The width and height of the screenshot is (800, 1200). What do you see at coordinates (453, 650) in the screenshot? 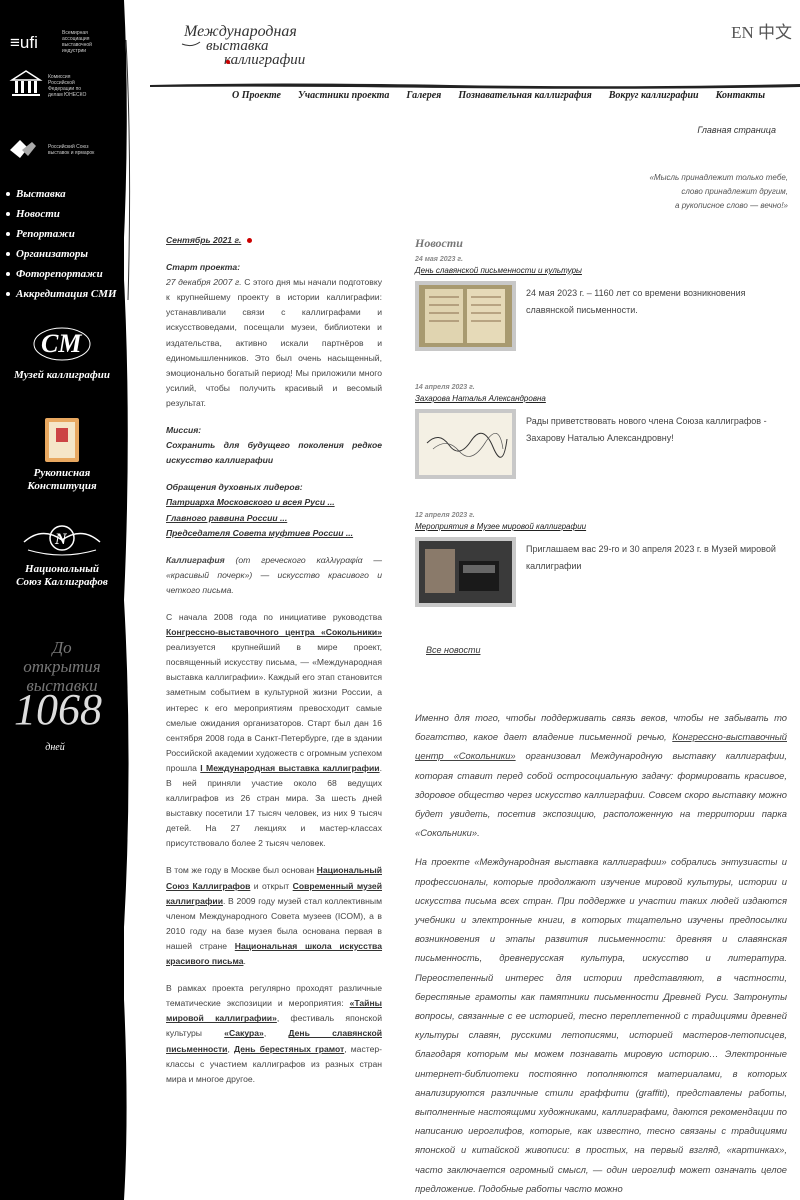
I see `all-news-link: Все новости` at bounding box center [453, 650].